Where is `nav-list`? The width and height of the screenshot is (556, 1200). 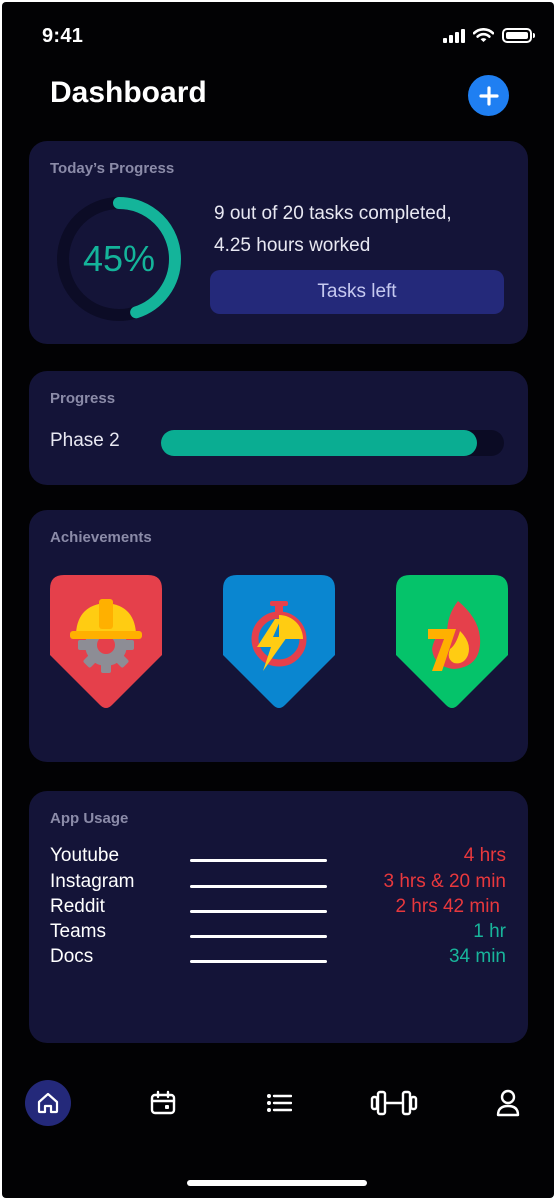
nav-list is located at coordinates (279, 1103).